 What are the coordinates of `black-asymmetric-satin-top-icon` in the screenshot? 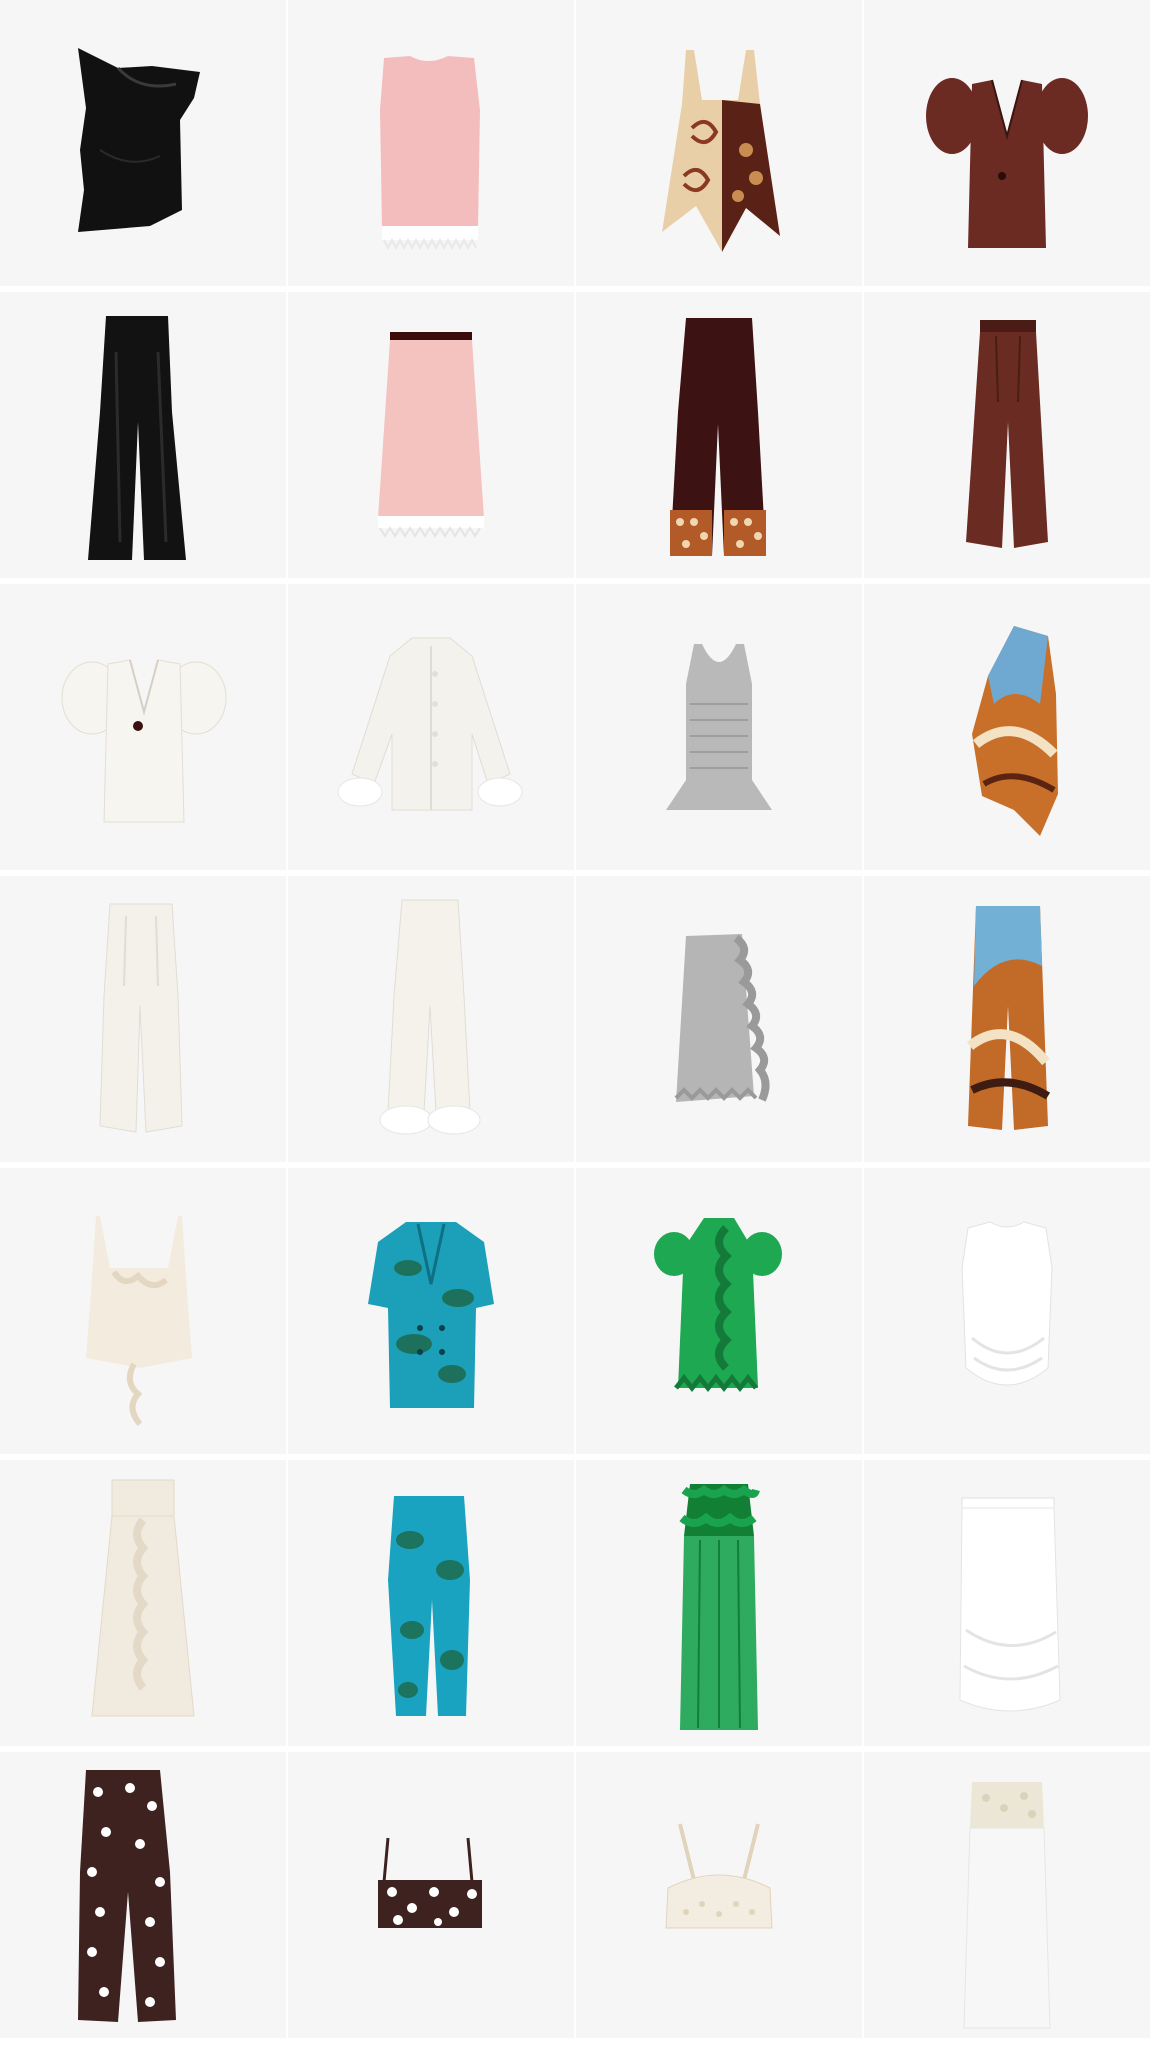 It's located at (139, 140).